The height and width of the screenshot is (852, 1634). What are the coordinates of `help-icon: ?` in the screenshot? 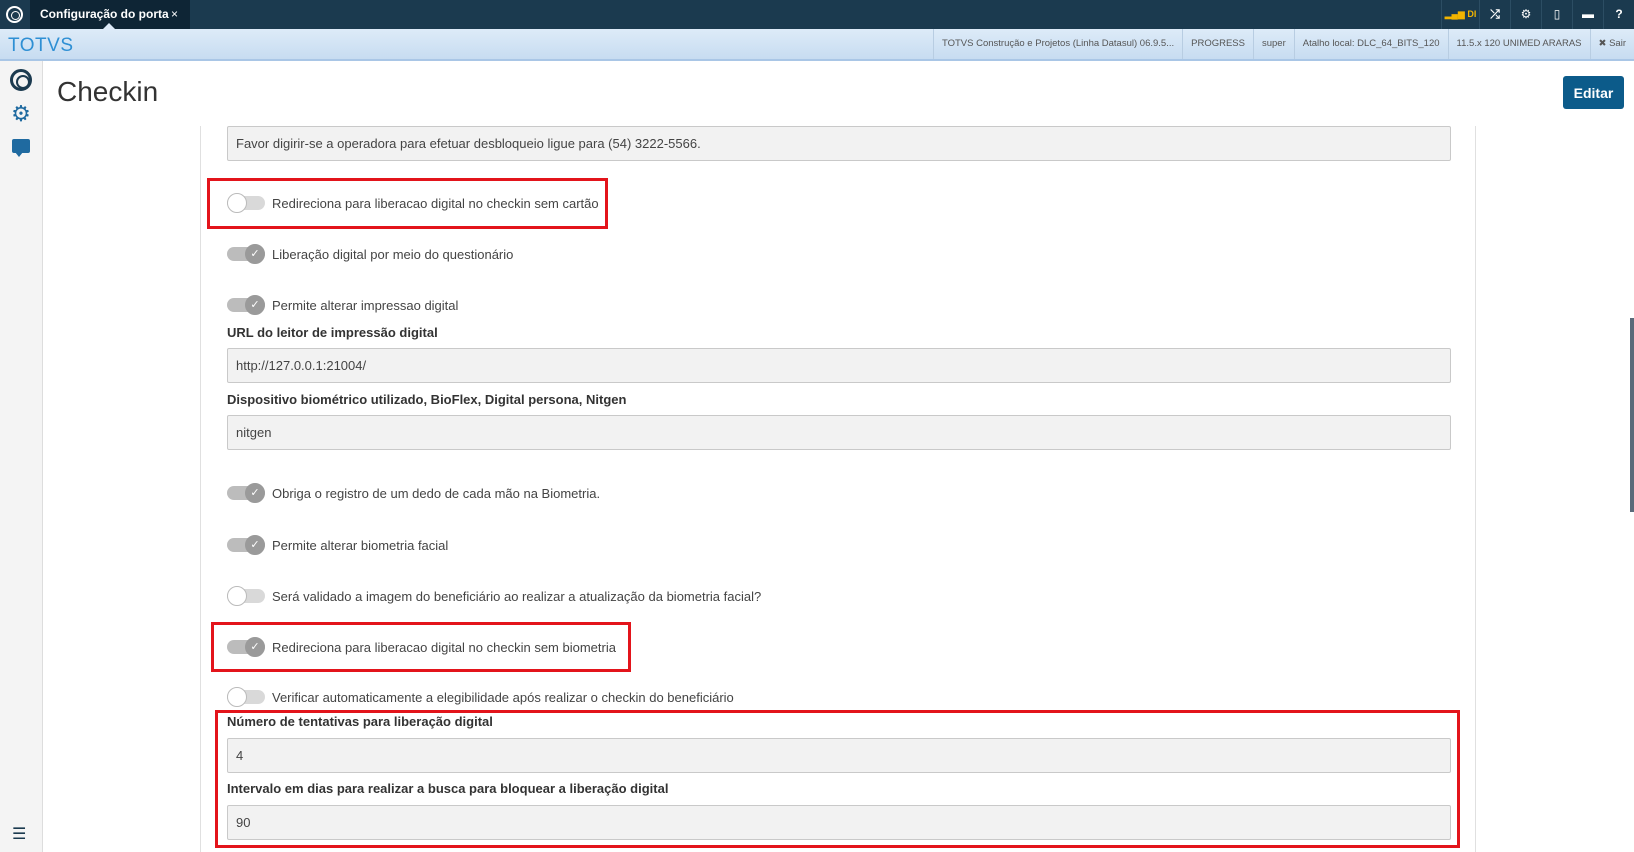 It's located at (1618, 14).